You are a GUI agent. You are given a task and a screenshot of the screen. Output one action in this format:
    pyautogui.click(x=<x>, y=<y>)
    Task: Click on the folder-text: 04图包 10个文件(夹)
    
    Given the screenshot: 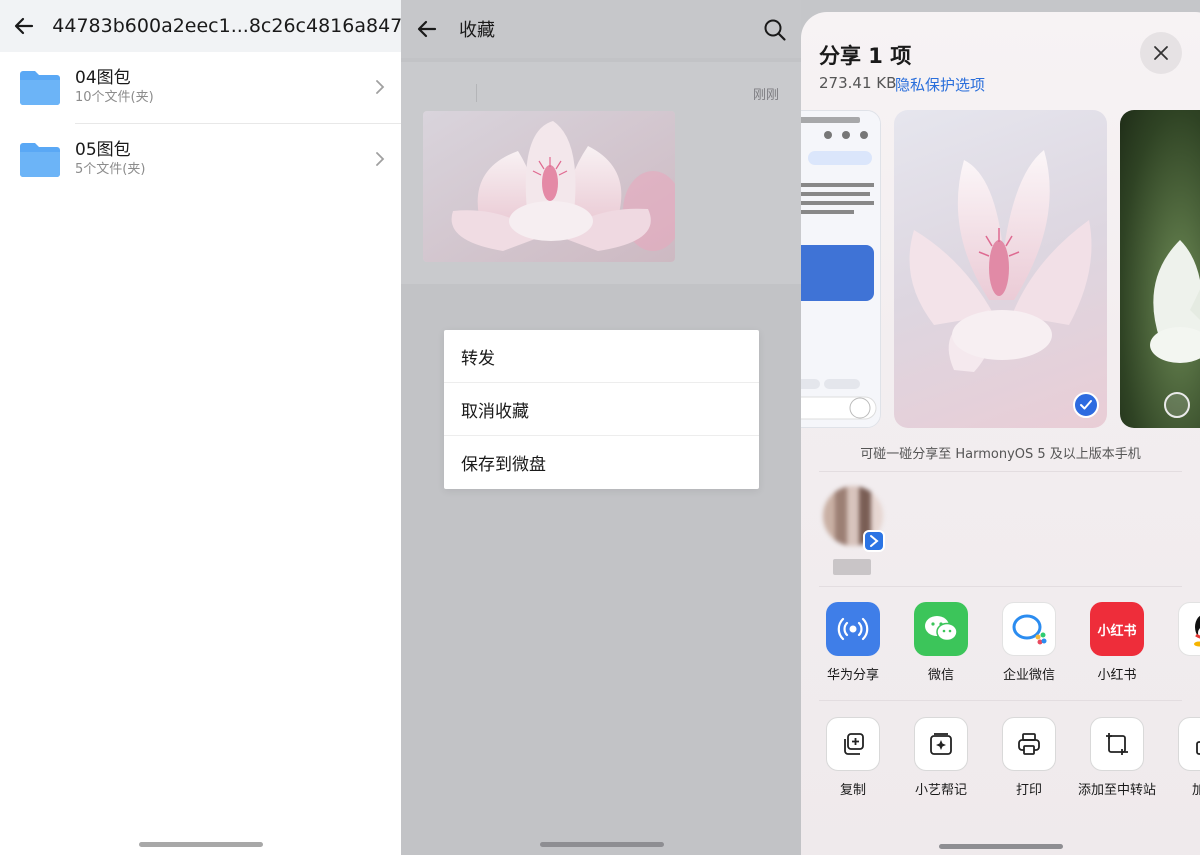 What is the action you would take?
    pyautogui.click(x=114, y=87)
    